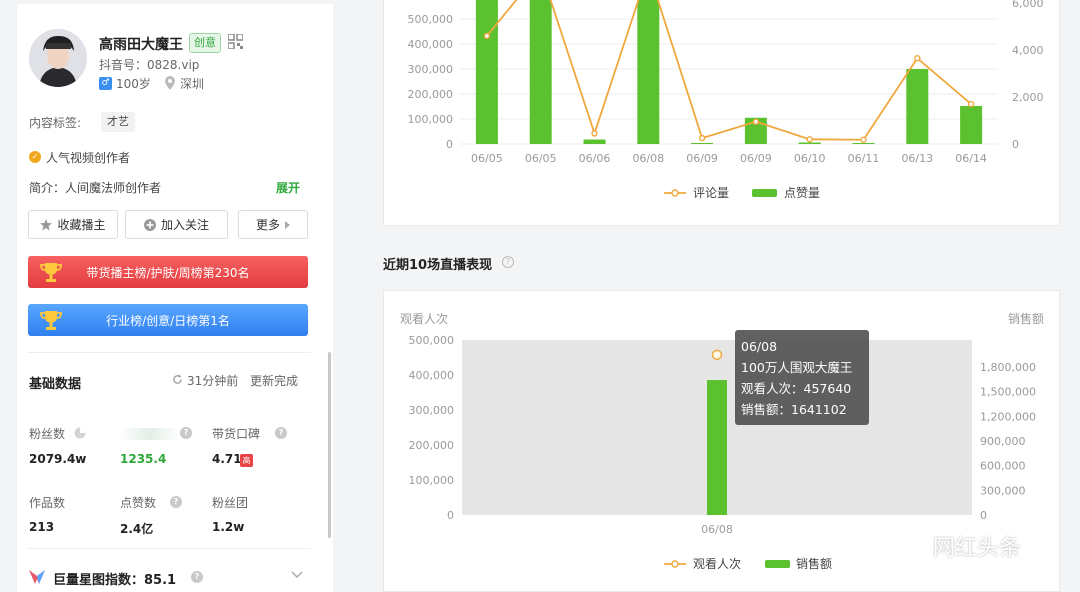  What do you see at coordinates (267, 225) in the screenshot?
I see `more-label: 更多` at bounding box center [267, 225].